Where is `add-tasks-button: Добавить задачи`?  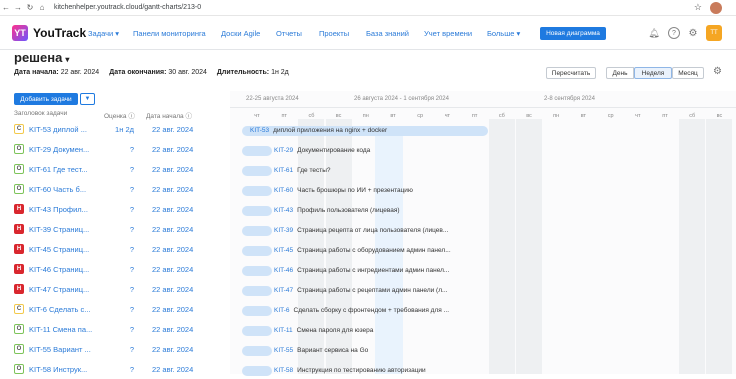 add-tasks-button: Добавить задачи is located at coordinates (46, 99).